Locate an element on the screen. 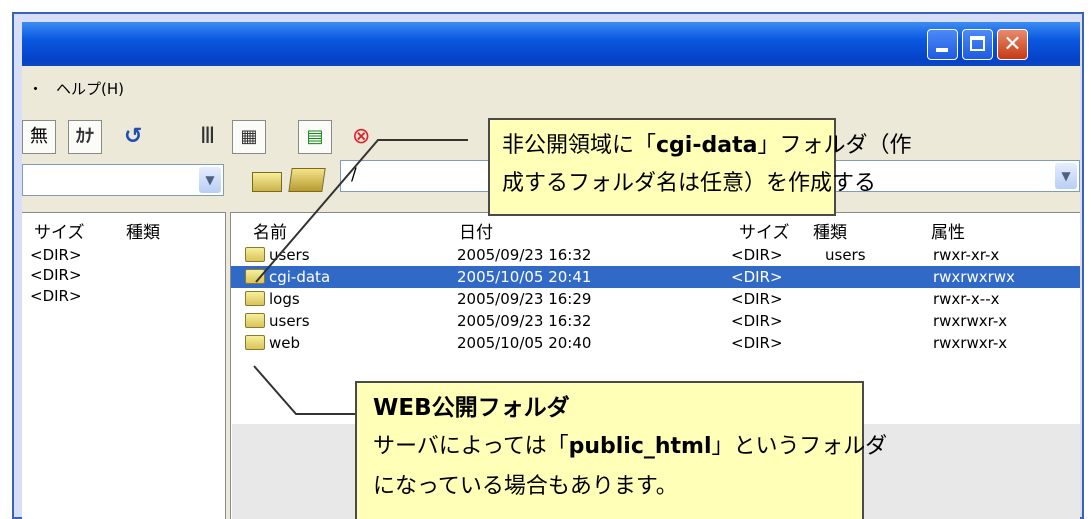 The width and height of the screenshot is (1091, 519). callout-text: 」というフォルダ is located at coordinates (799, 446).